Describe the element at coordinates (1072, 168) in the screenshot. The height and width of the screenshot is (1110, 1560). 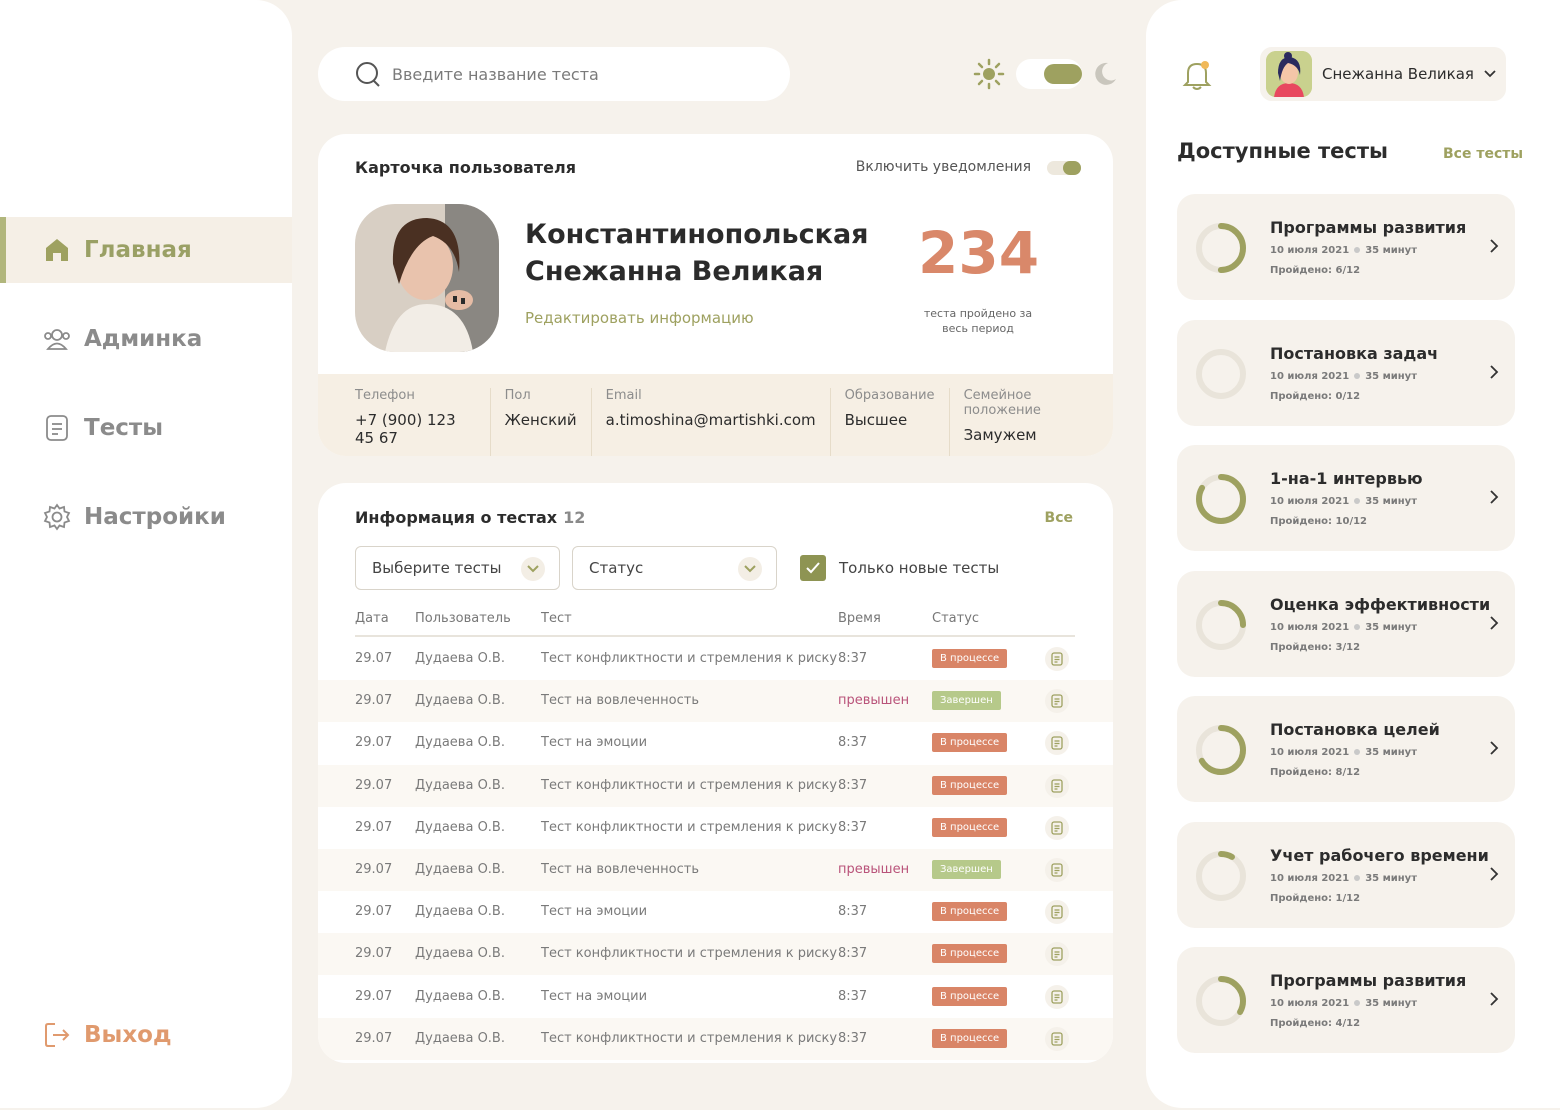
I see `notifications-toggle-knob` at that location.